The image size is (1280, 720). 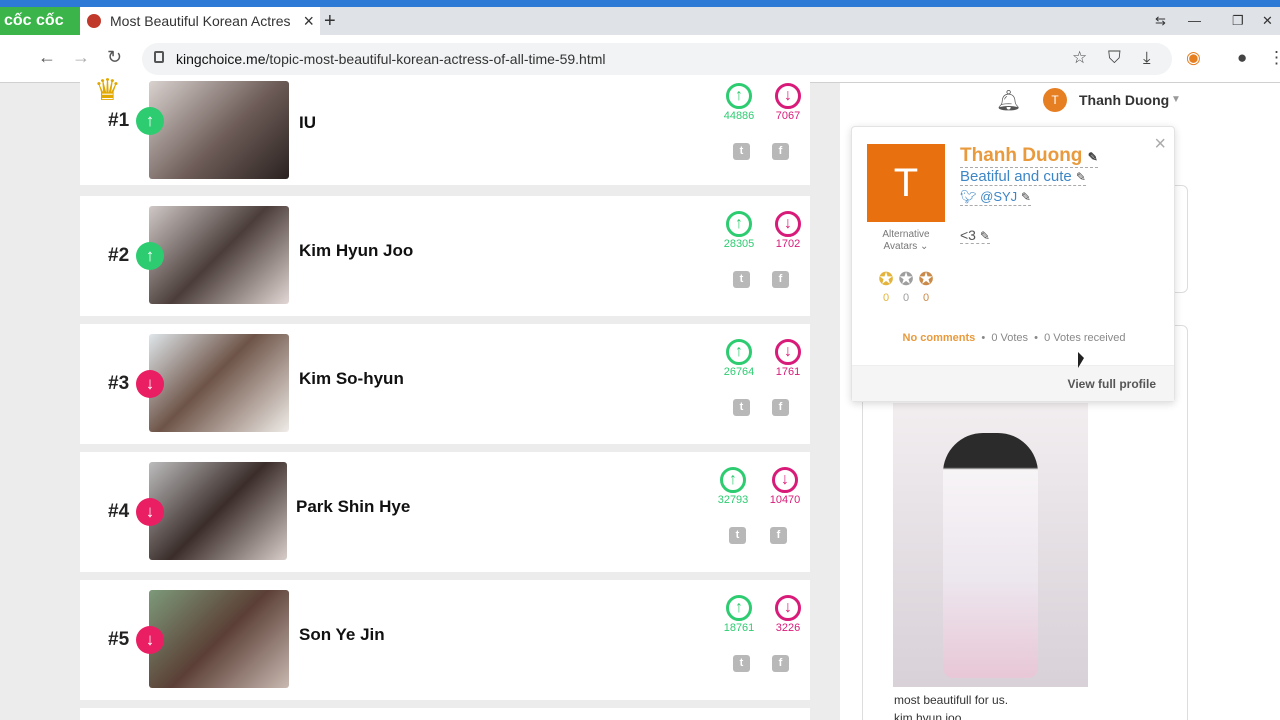 What do you see at coordinates (445, 384) in the screenshot?
I see `ranking-row: #3 ↓ Kim So-hyun ↑ 26764 ↓ 1761 t f` at bounding box center [445, 384].